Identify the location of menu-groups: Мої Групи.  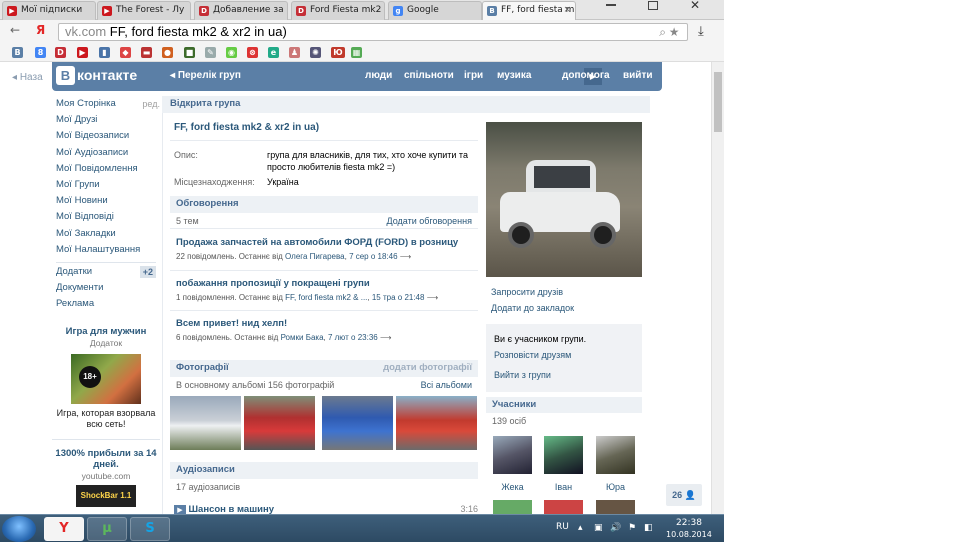
(108, 185).